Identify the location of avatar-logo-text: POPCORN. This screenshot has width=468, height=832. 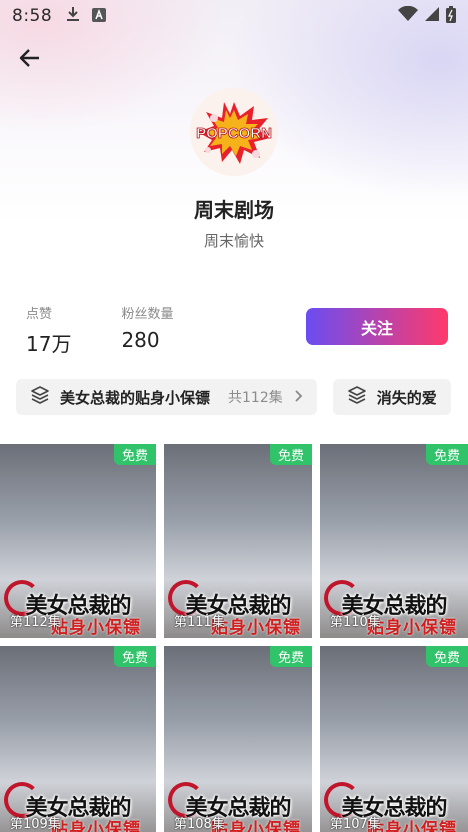
(234, 133).